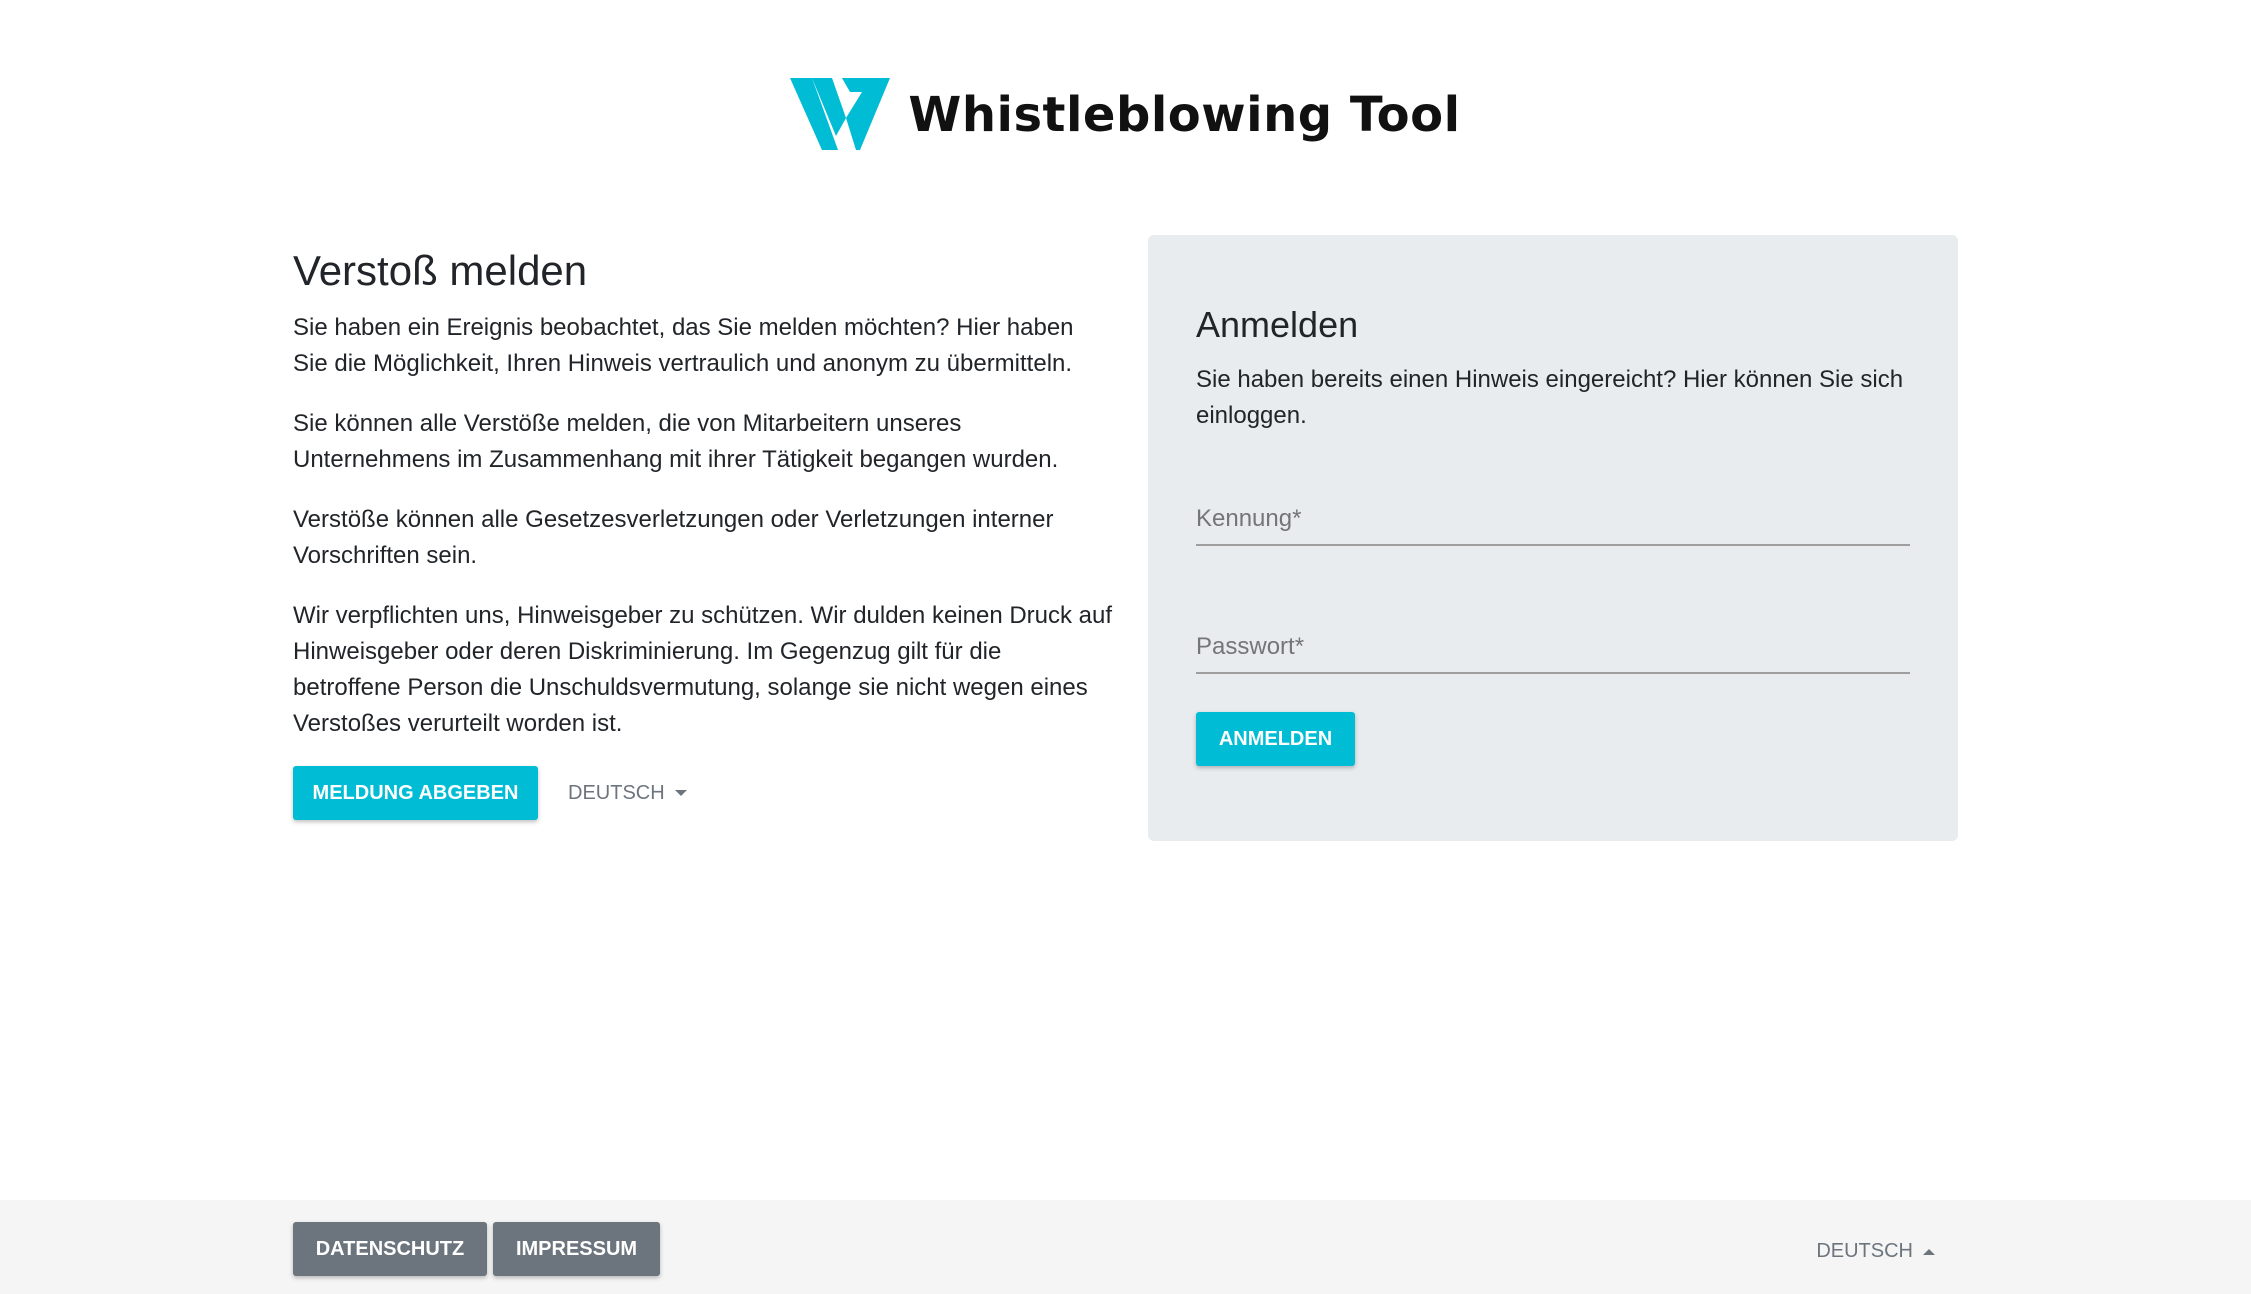 This screenshot has height=1294, width=2251. What do you see at coordinates (1125, 1247) in the screenshot?
I see `footer: DATENSCHUTZ IMPRESSUM DEUTSCH` at bounding box center [1125, 1247].